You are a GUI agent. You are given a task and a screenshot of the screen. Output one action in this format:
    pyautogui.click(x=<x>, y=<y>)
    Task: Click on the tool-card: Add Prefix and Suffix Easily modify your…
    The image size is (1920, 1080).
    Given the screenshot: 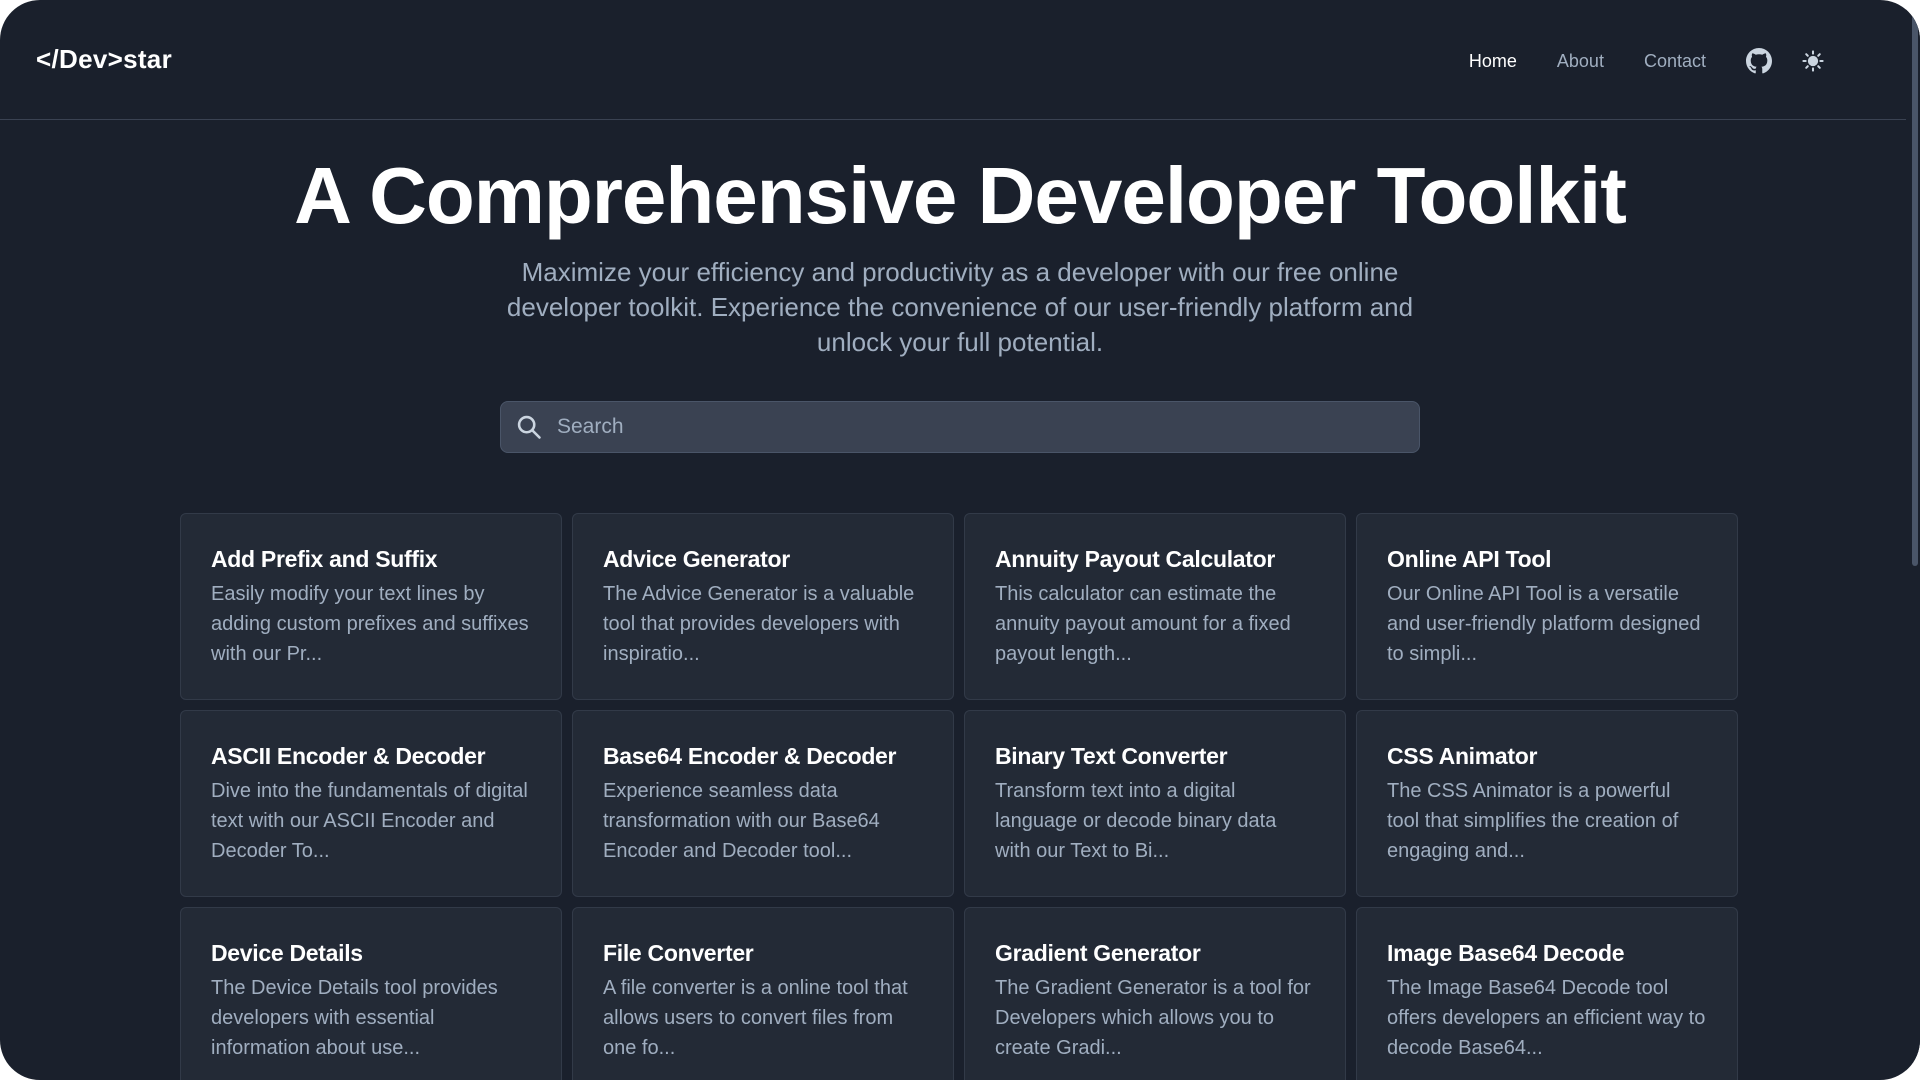 What is the action you would take?
    pyautogui.click(x=371, y=606)
    